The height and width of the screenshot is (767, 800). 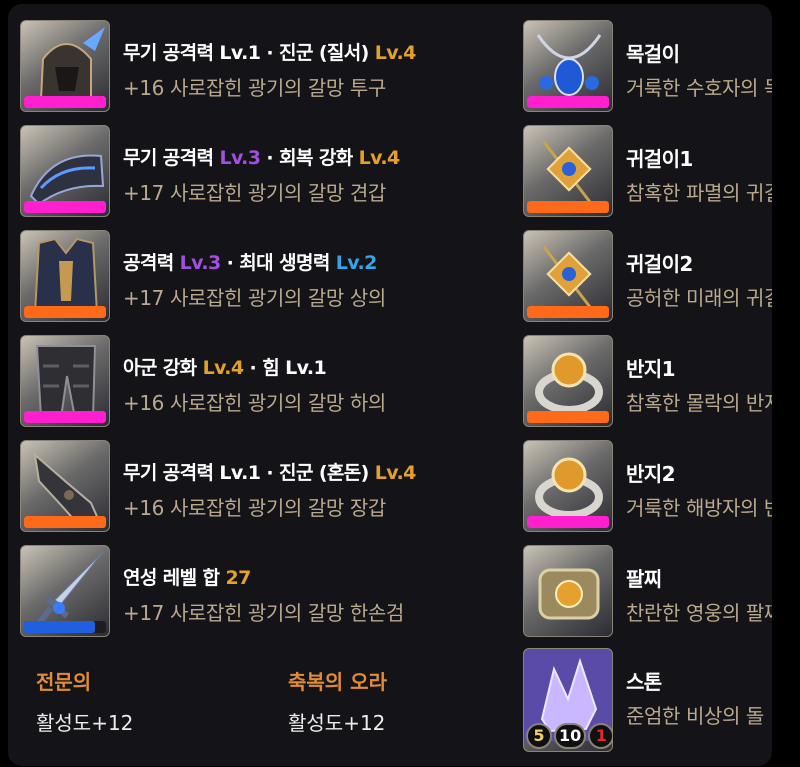 What do you see at coordinates (568, 700) in the screenshot?
I see `accessory-thumbnail: 5 10 1` at bounding box center [568, 700].